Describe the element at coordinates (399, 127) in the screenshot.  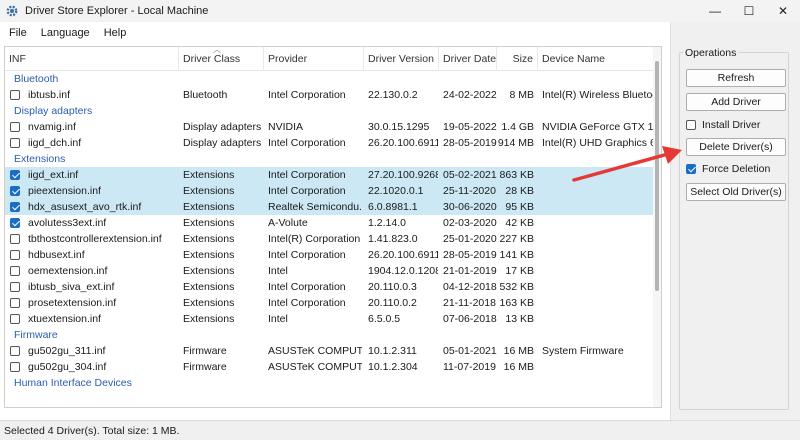
I see `cell-driver-version: 30.0.15.1295` at that location.